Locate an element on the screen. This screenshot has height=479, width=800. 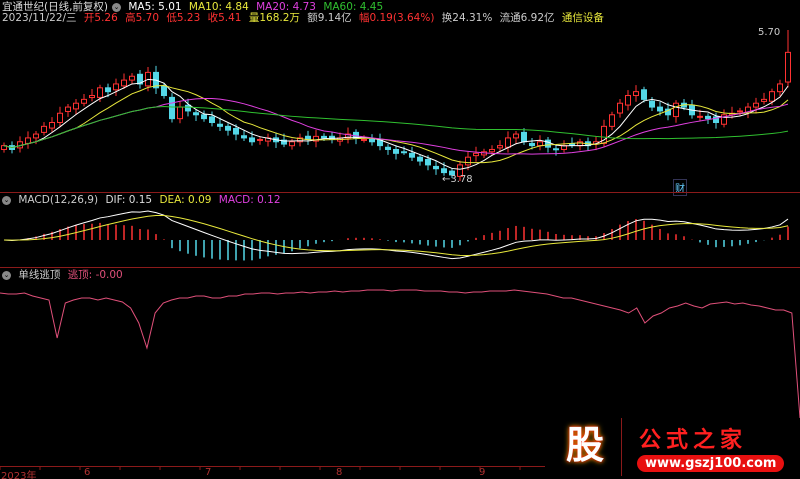
logo-url: www.gszj100.com is located at coordinates (711, 463).